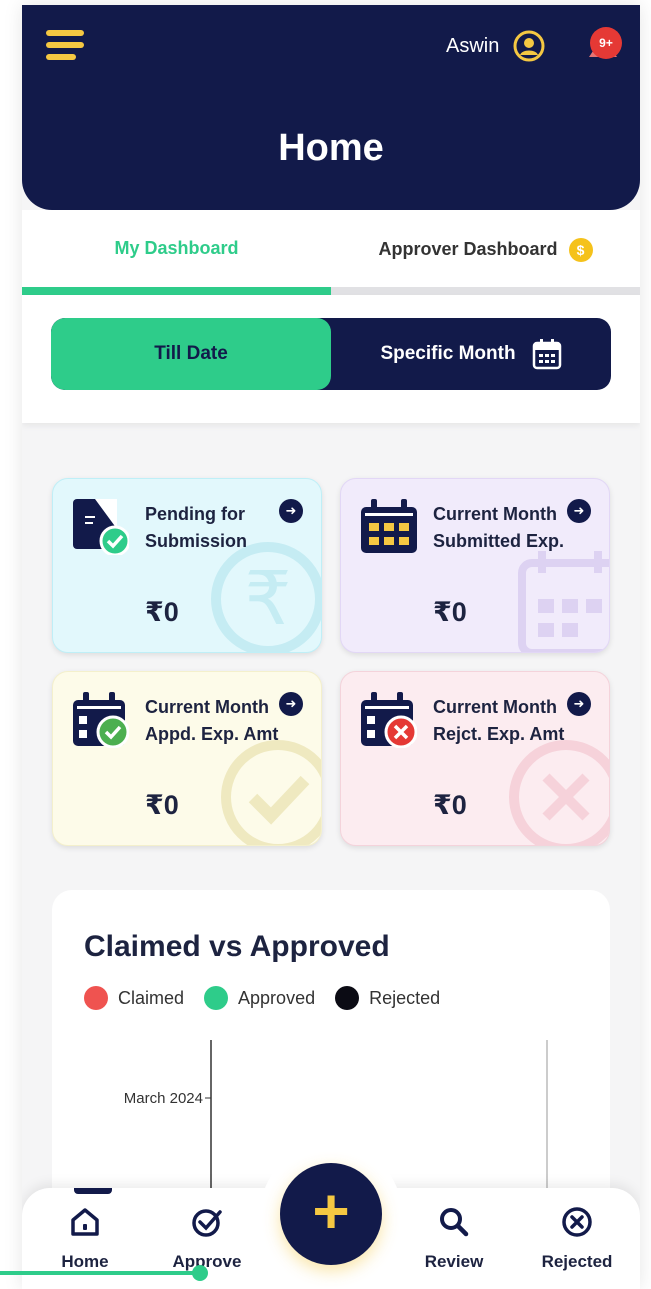 This screenshot has height=1289, width=651. I want to click on notification-button: 9+, so click(603, 46).